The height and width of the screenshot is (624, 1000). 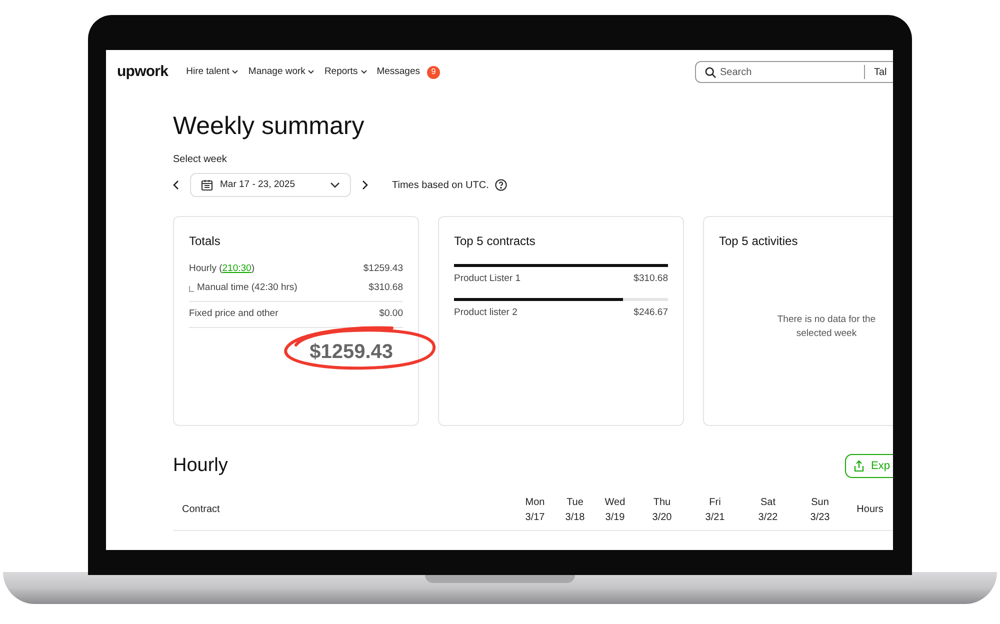 I want to click on contract-name: Product Lister 1, so click(x=487, y=279).